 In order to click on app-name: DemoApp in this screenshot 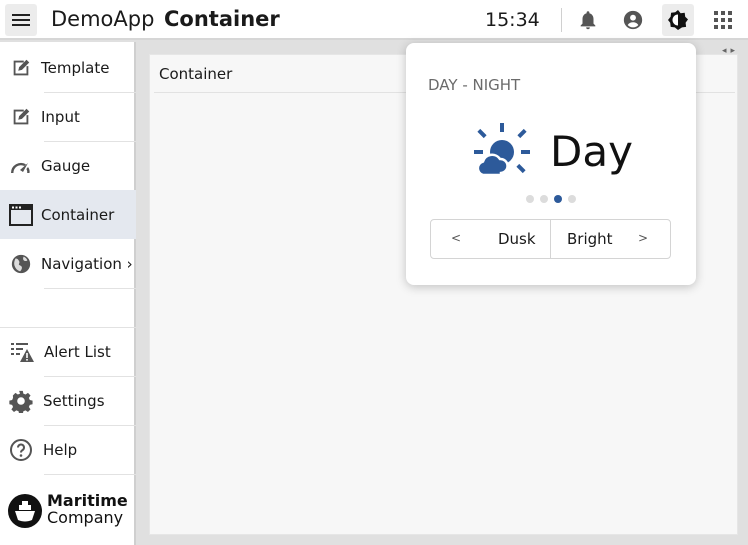, I will do `click(103, 19)`.